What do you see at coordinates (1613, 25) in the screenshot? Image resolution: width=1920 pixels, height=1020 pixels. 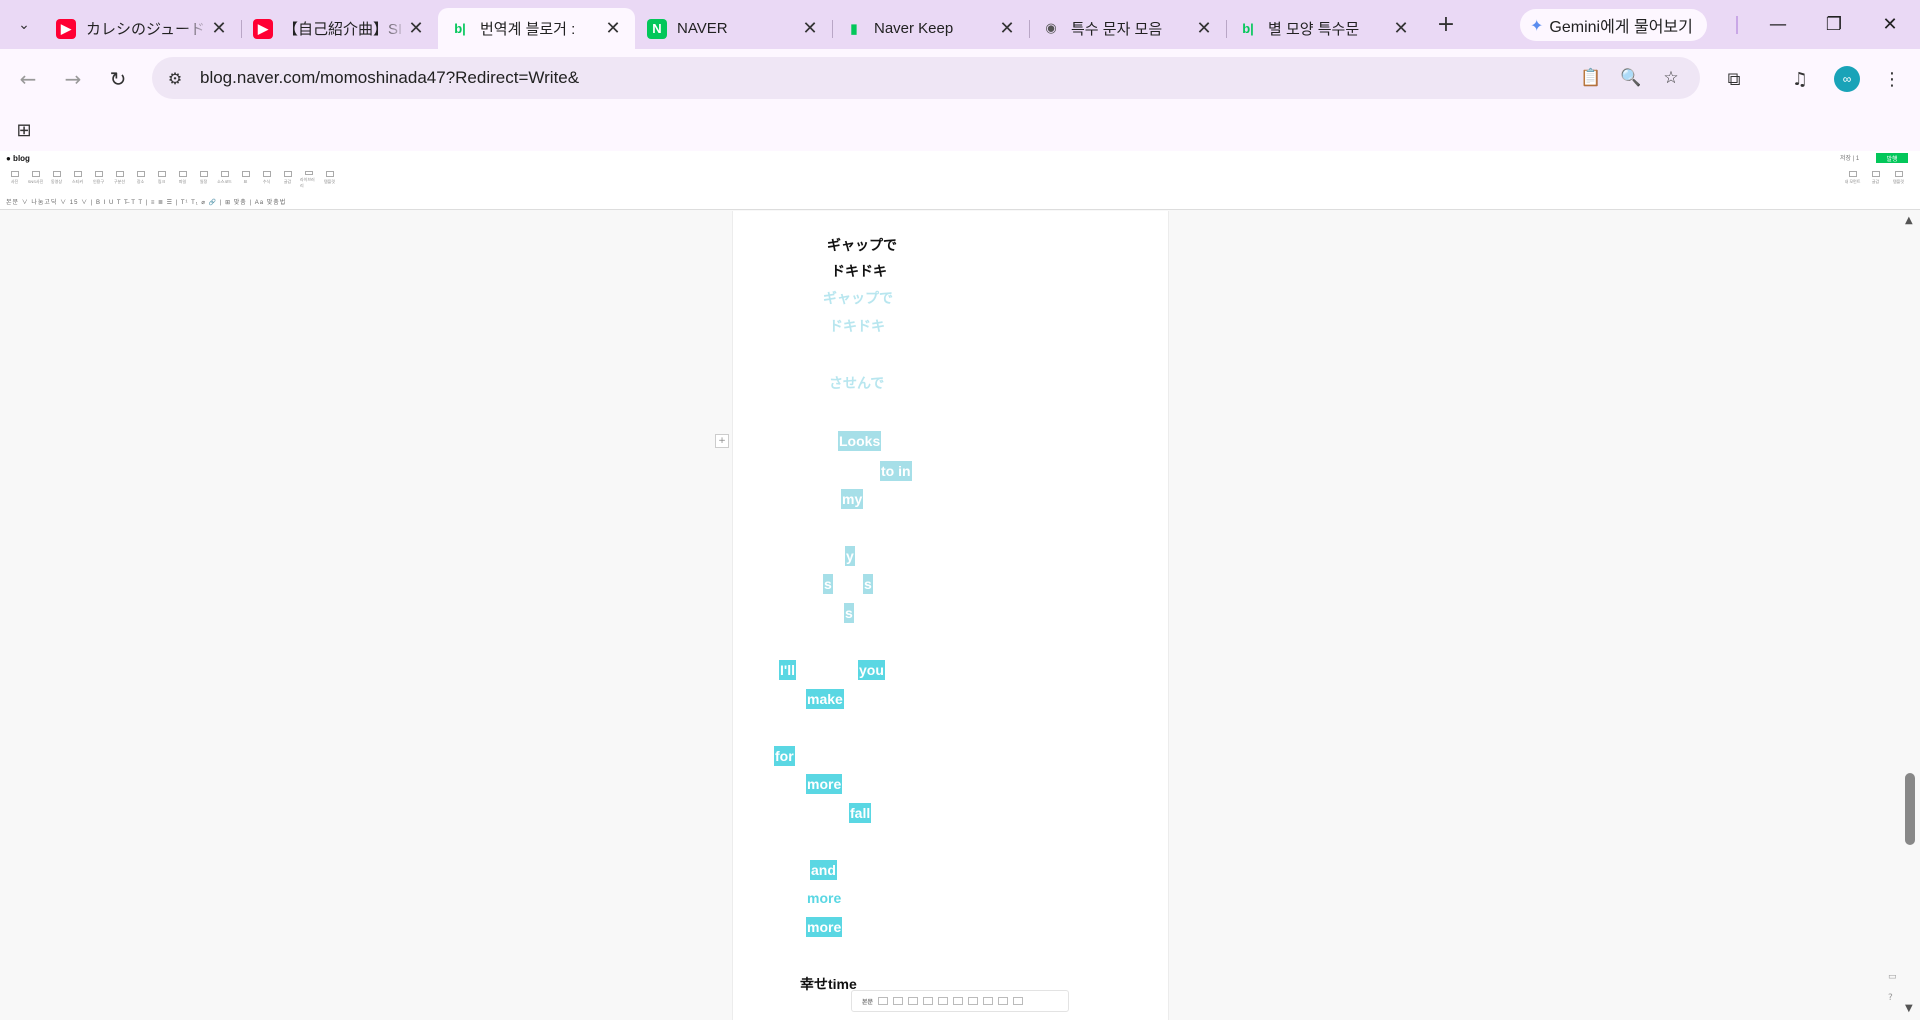 I see `gemini-button: ✦ Gemini에게 물어보기` at bounding box center [1613, 25].